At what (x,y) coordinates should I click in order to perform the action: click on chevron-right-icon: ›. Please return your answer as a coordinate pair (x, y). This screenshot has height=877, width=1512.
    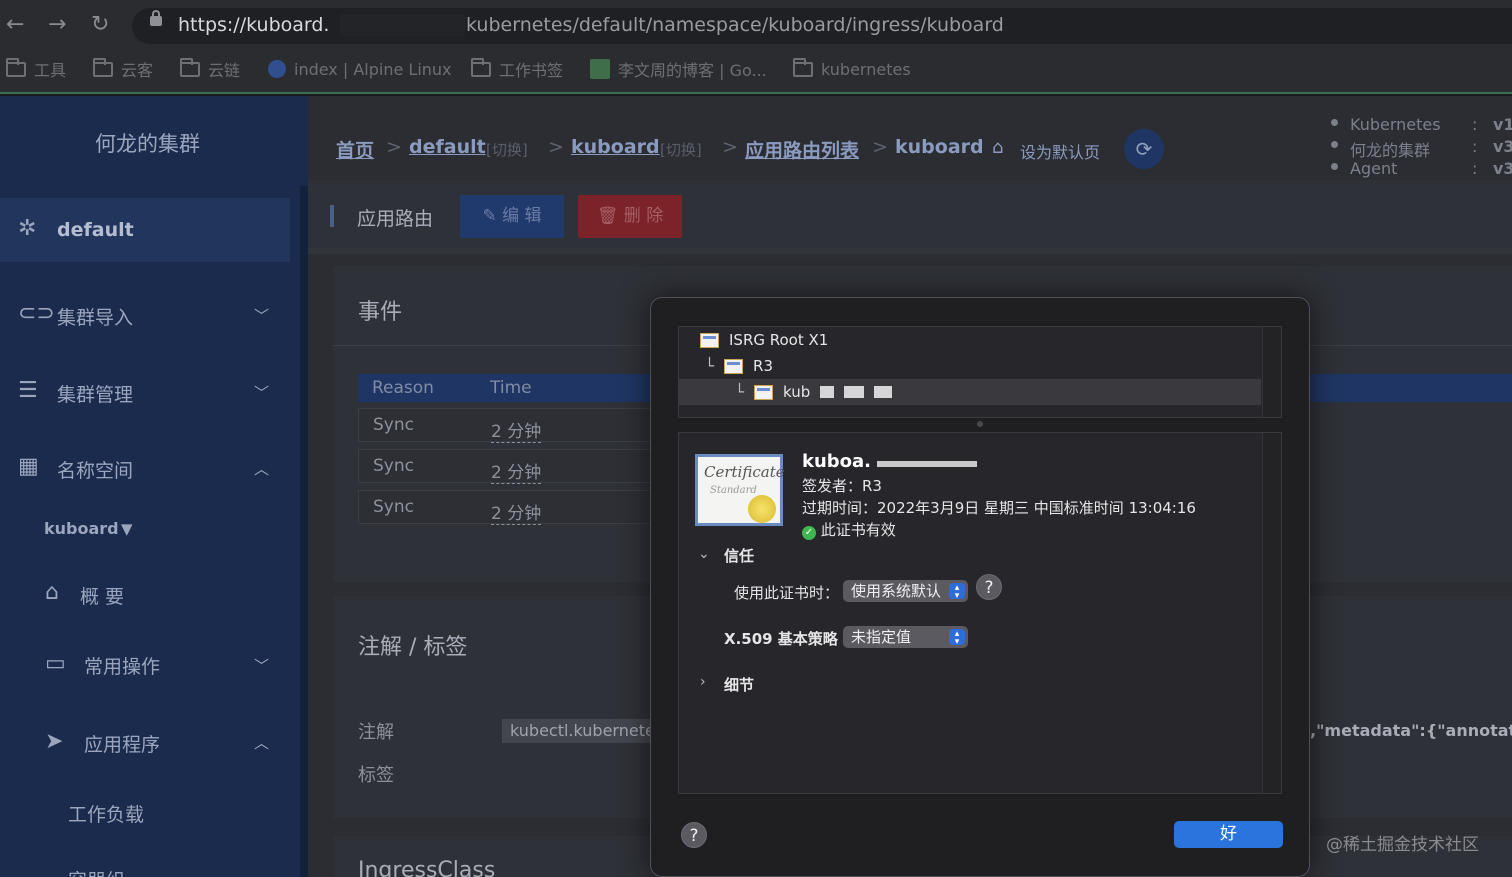
    Looking at the image, I should click on (703, 682).